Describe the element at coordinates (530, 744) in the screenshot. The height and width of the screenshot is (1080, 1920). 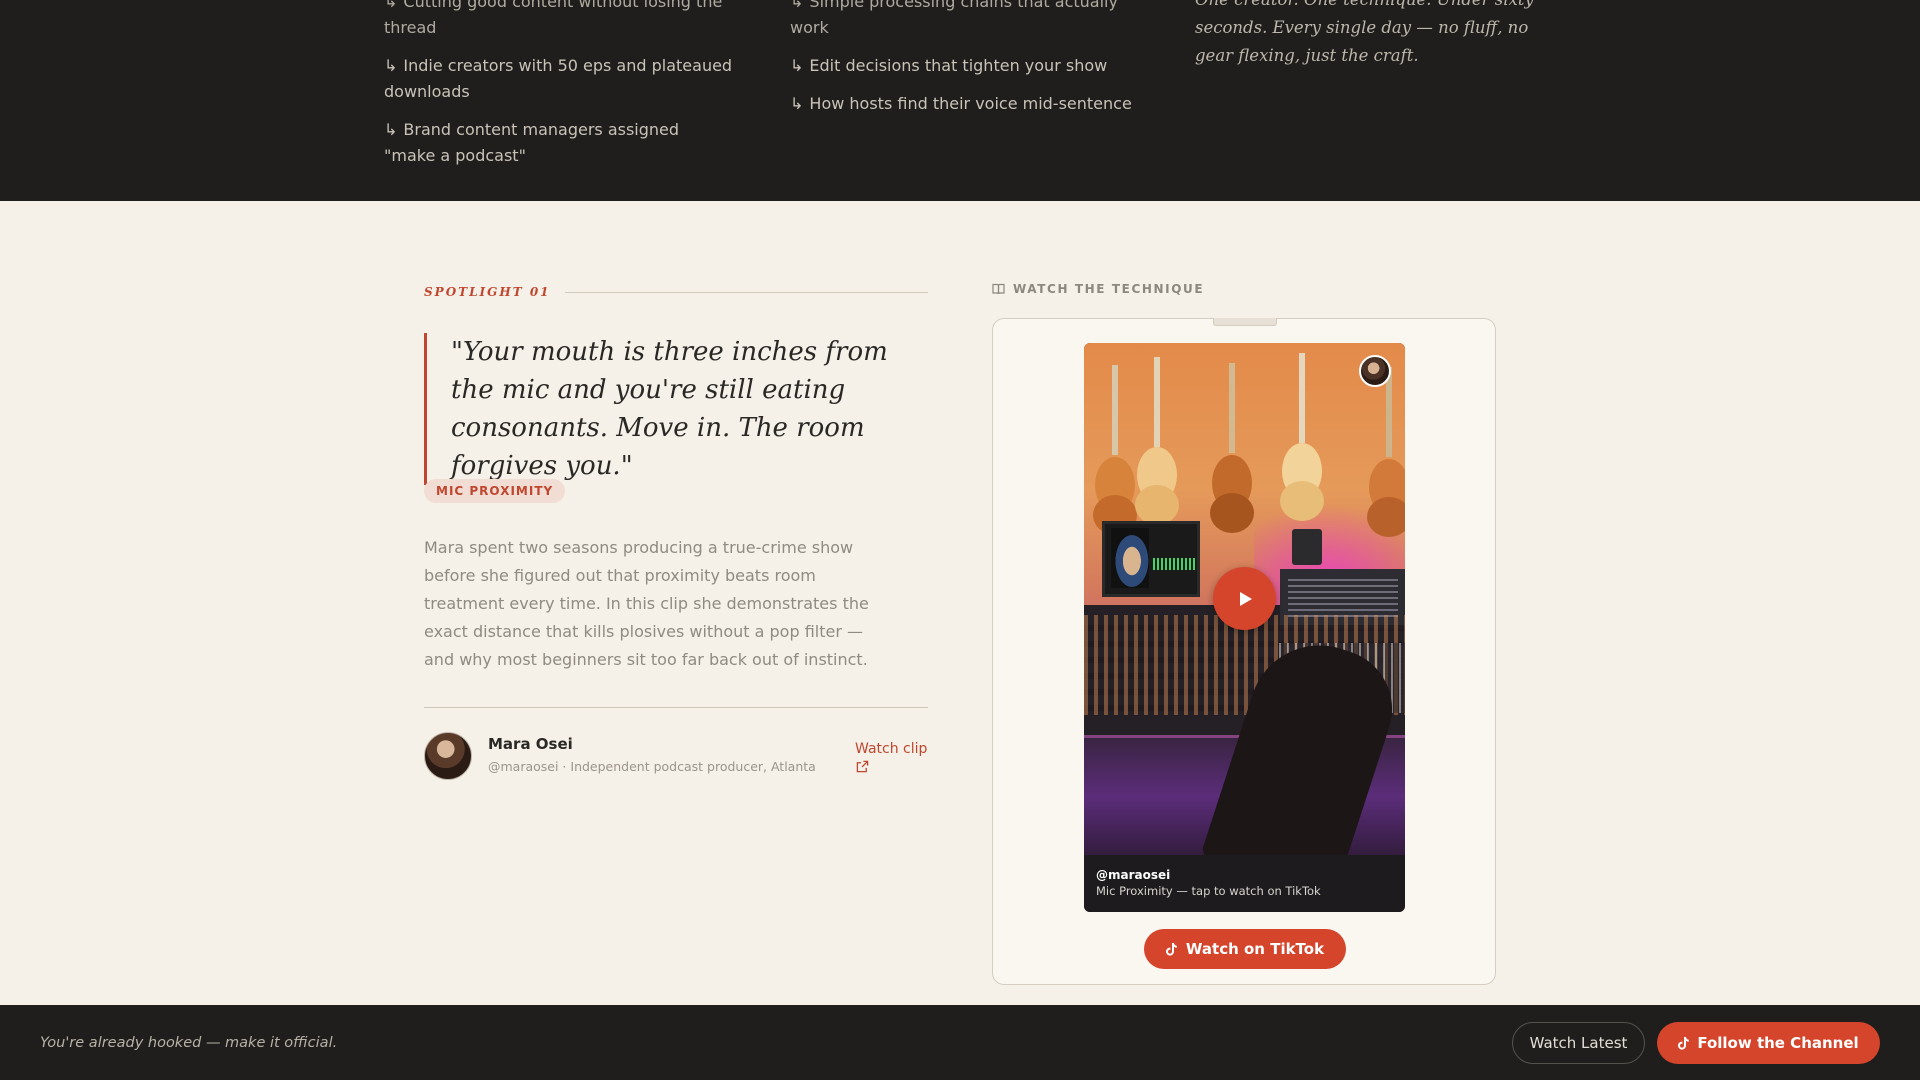
I see `author-name: Mara Osei` at that location.